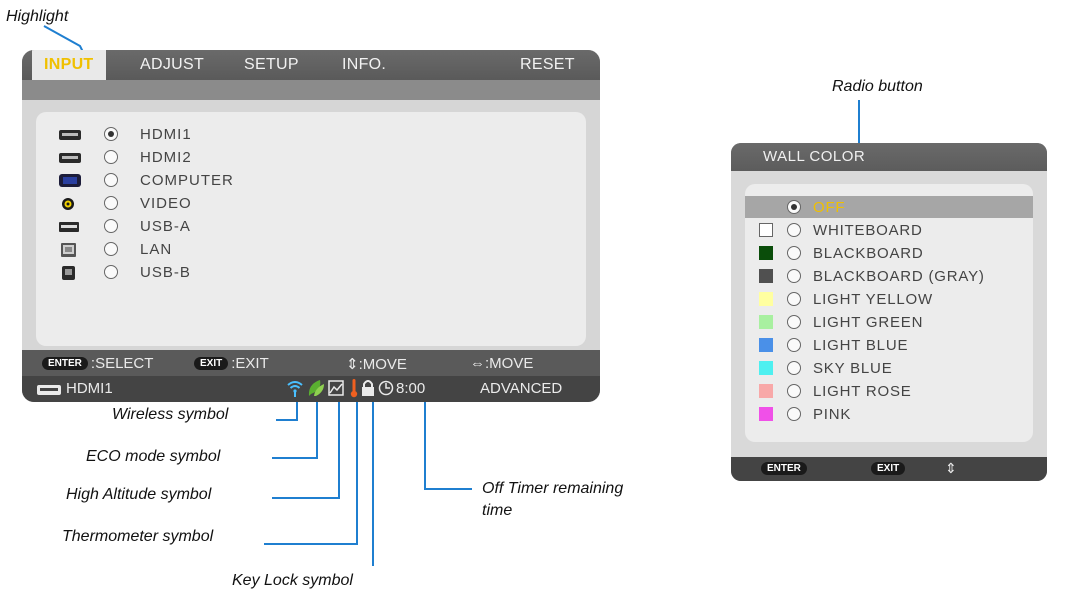 This screenshot has width=1079, height=597. What do you see at coordinates (425, 442) in the screenshot?
I see `callout-timer-line-v` at bounding box center [425, 442].